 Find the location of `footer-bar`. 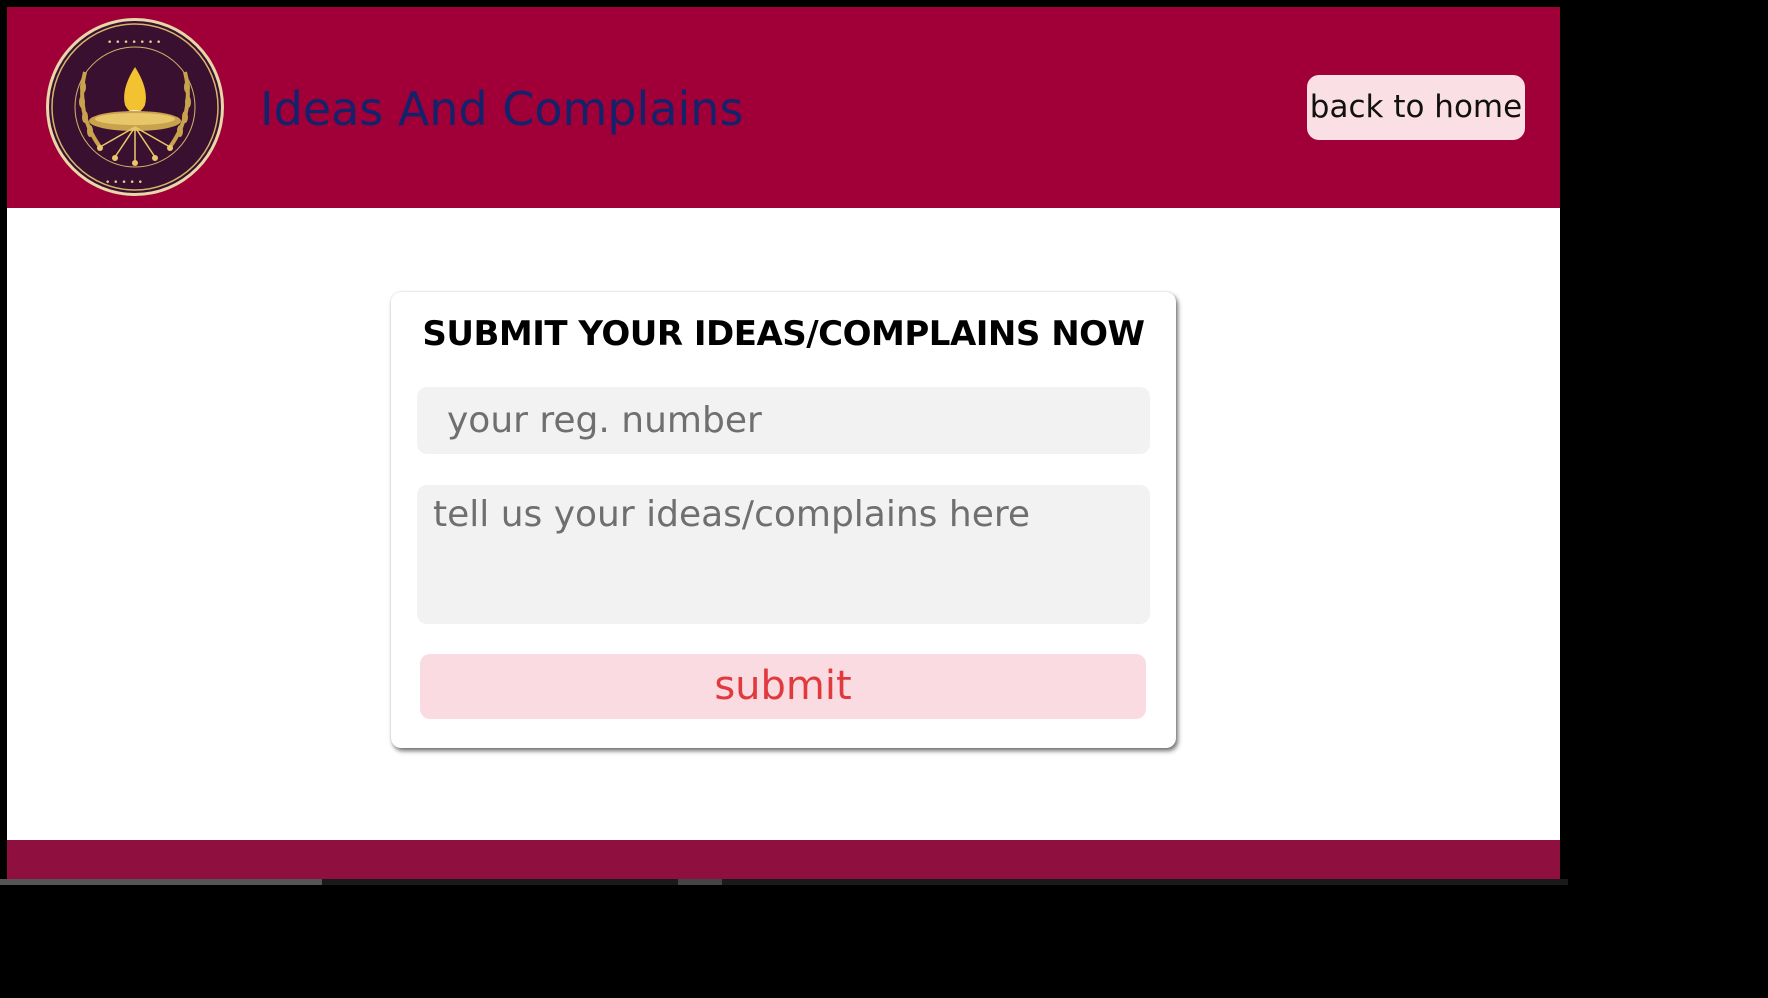

footer-bar is located at coordinates (783, 861).